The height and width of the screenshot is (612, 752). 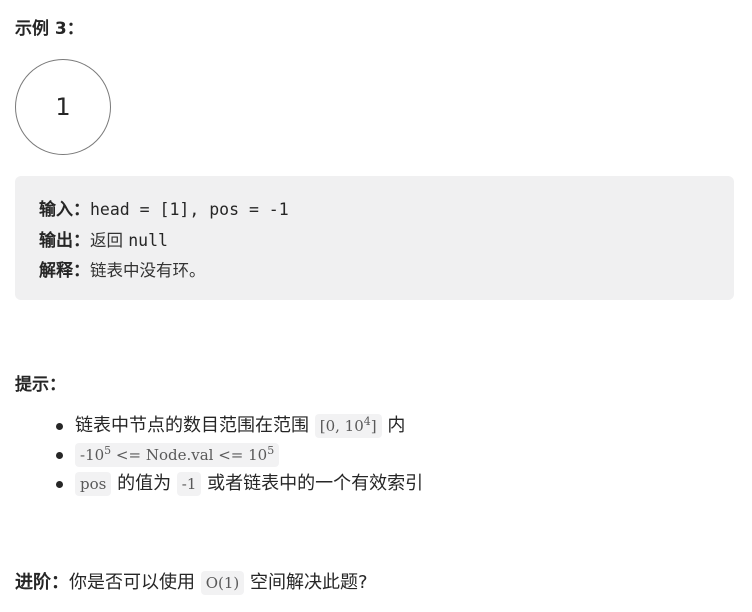 What do you see at coordinates (64, 241) in the screenshot?
I see `output-label: 输出：` at bounding box center [64, 241].